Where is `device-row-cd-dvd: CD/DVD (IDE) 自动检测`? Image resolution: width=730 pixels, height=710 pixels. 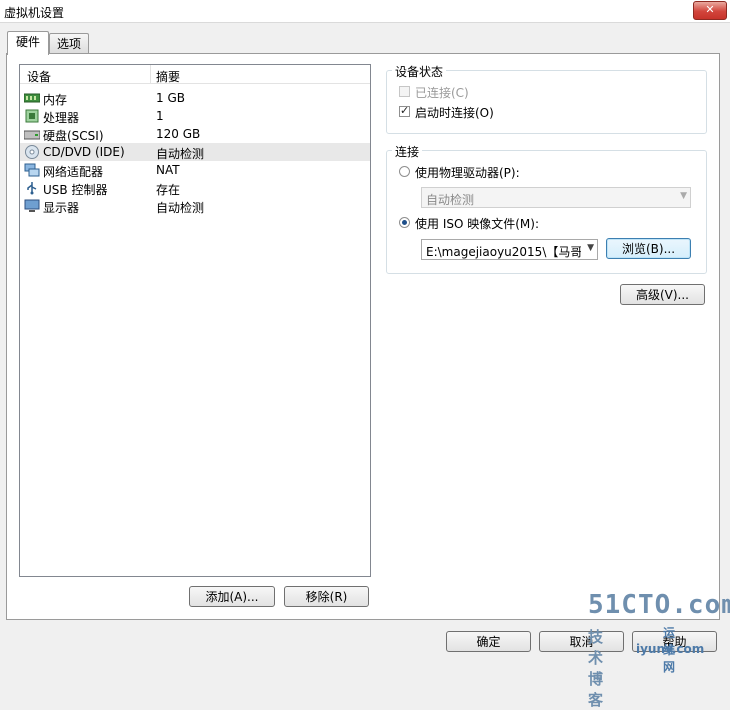 device-row-cd-dvd: CD/DVD (IDE) 自动检测 is located at coordinates (195, 152).